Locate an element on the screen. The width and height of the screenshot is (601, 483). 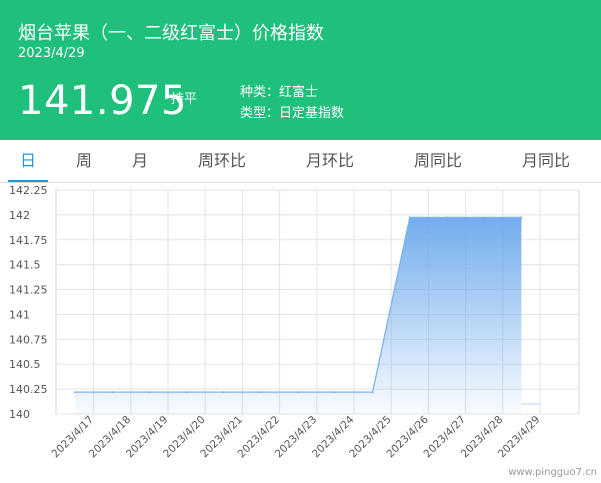
y-tick-label: 141.25 is located at coordinates (28, 290).